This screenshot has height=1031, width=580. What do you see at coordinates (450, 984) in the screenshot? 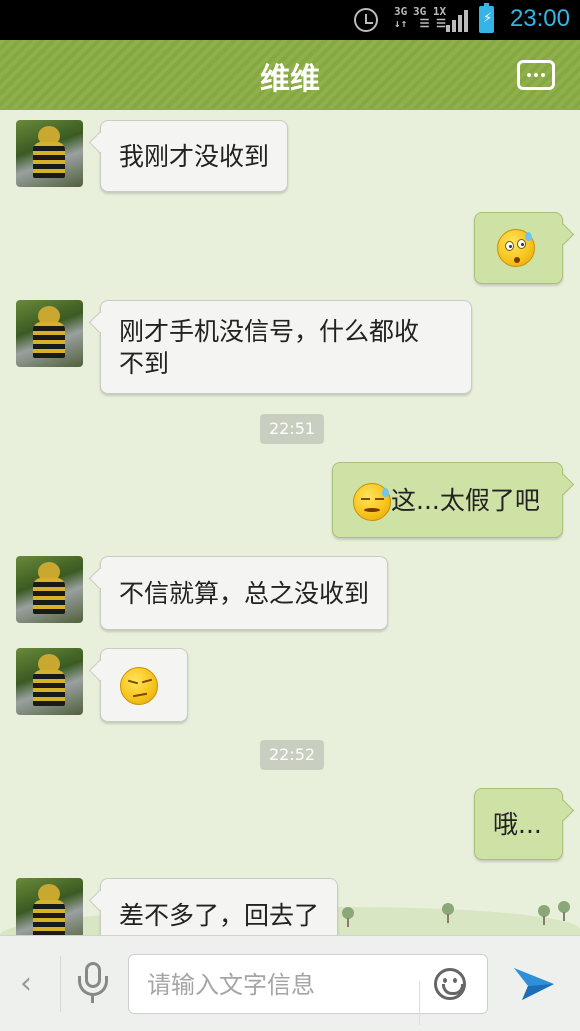
I see `smiley-icon` at bounding box center [450, 984].